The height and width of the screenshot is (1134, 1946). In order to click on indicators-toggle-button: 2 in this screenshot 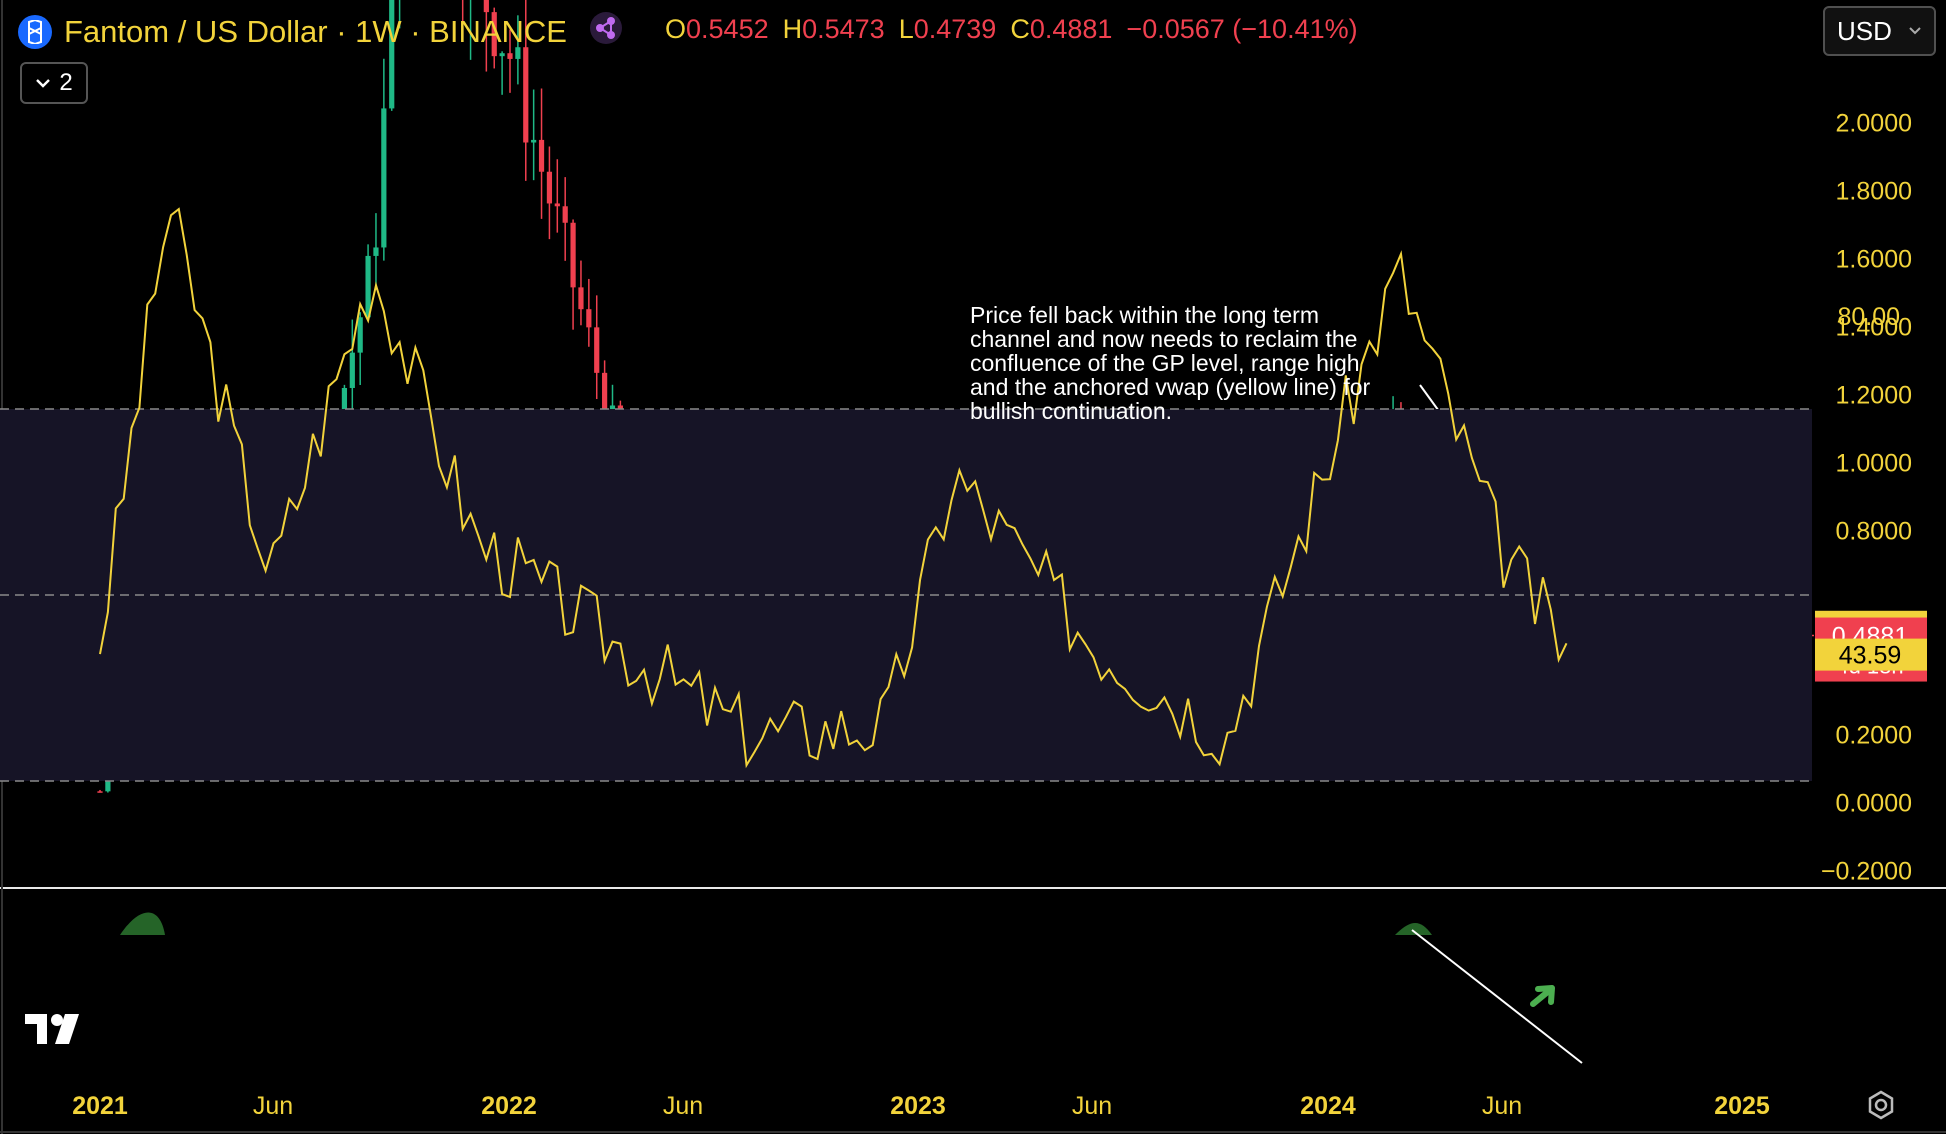, I will do `click(54, 83)`.